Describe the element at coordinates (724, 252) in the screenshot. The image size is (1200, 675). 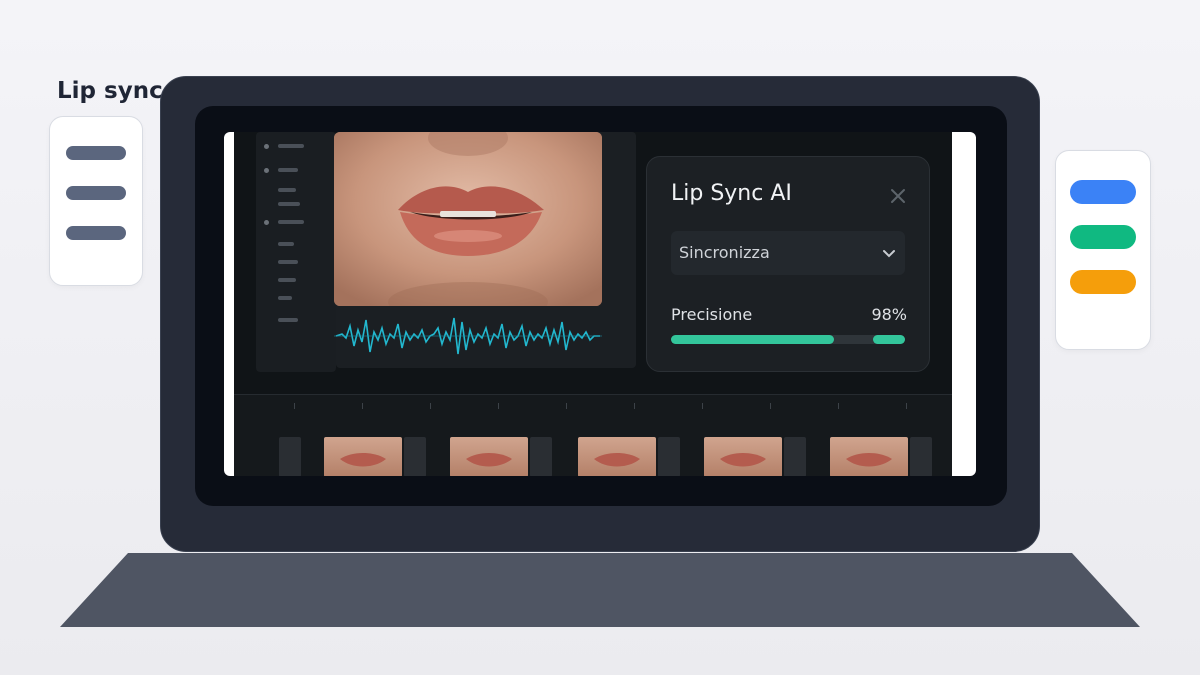
I see `select-value: Sincronizza` at that location.